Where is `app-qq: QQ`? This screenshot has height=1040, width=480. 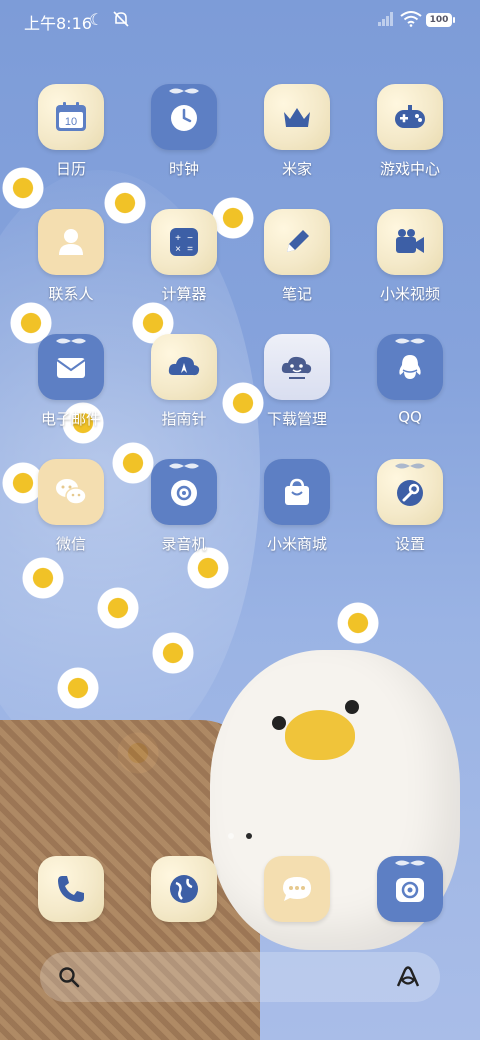
app-qq: QQ is located at coordinates (410, 380).